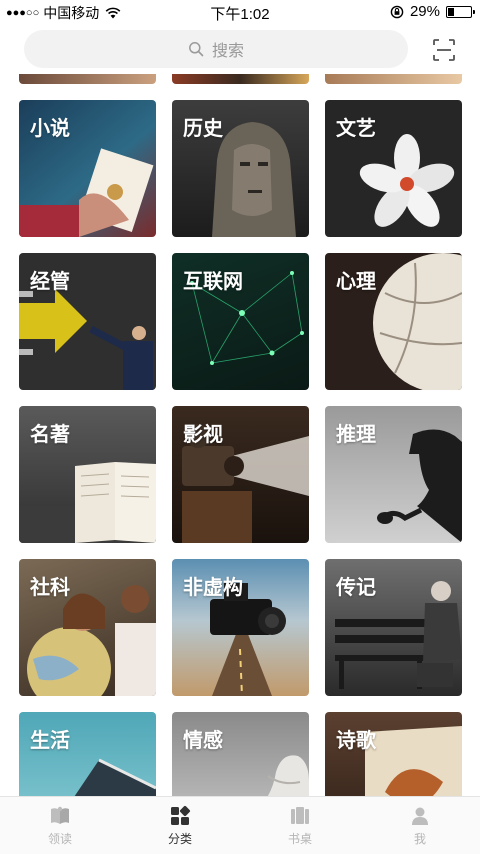  I want to click on category-label: 情感, so click(203, 741).